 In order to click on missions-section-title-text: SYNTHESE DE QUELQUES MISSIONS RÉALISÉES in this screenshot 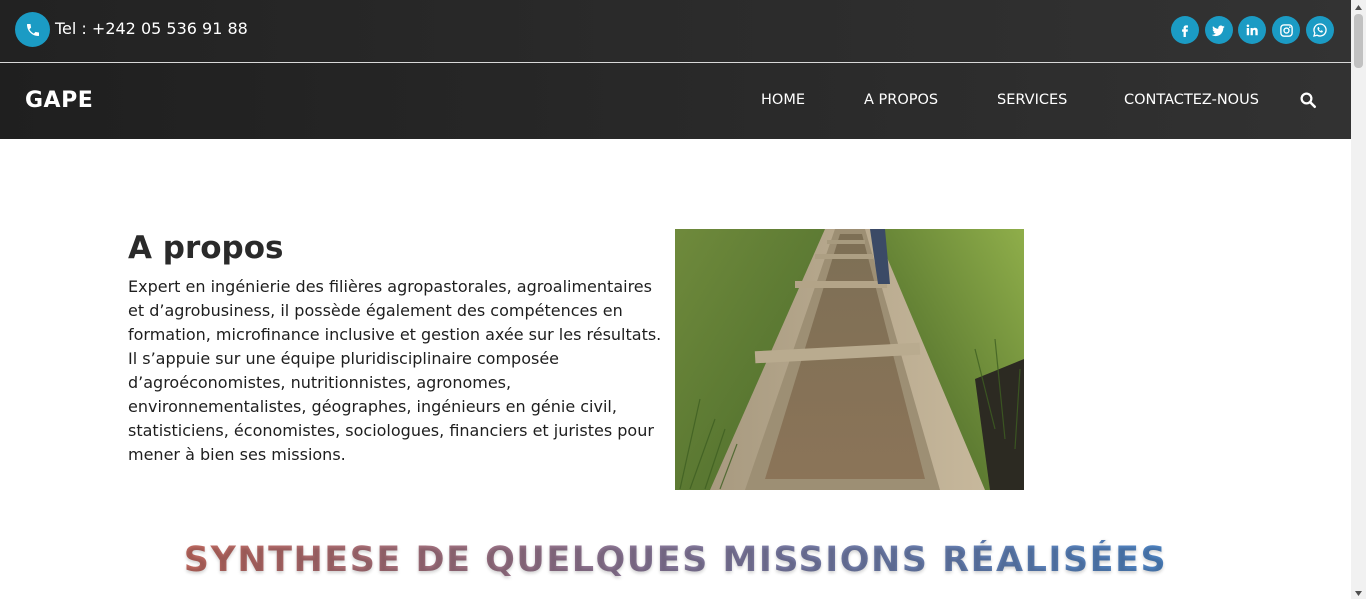, I will do `click(675, 560)`.